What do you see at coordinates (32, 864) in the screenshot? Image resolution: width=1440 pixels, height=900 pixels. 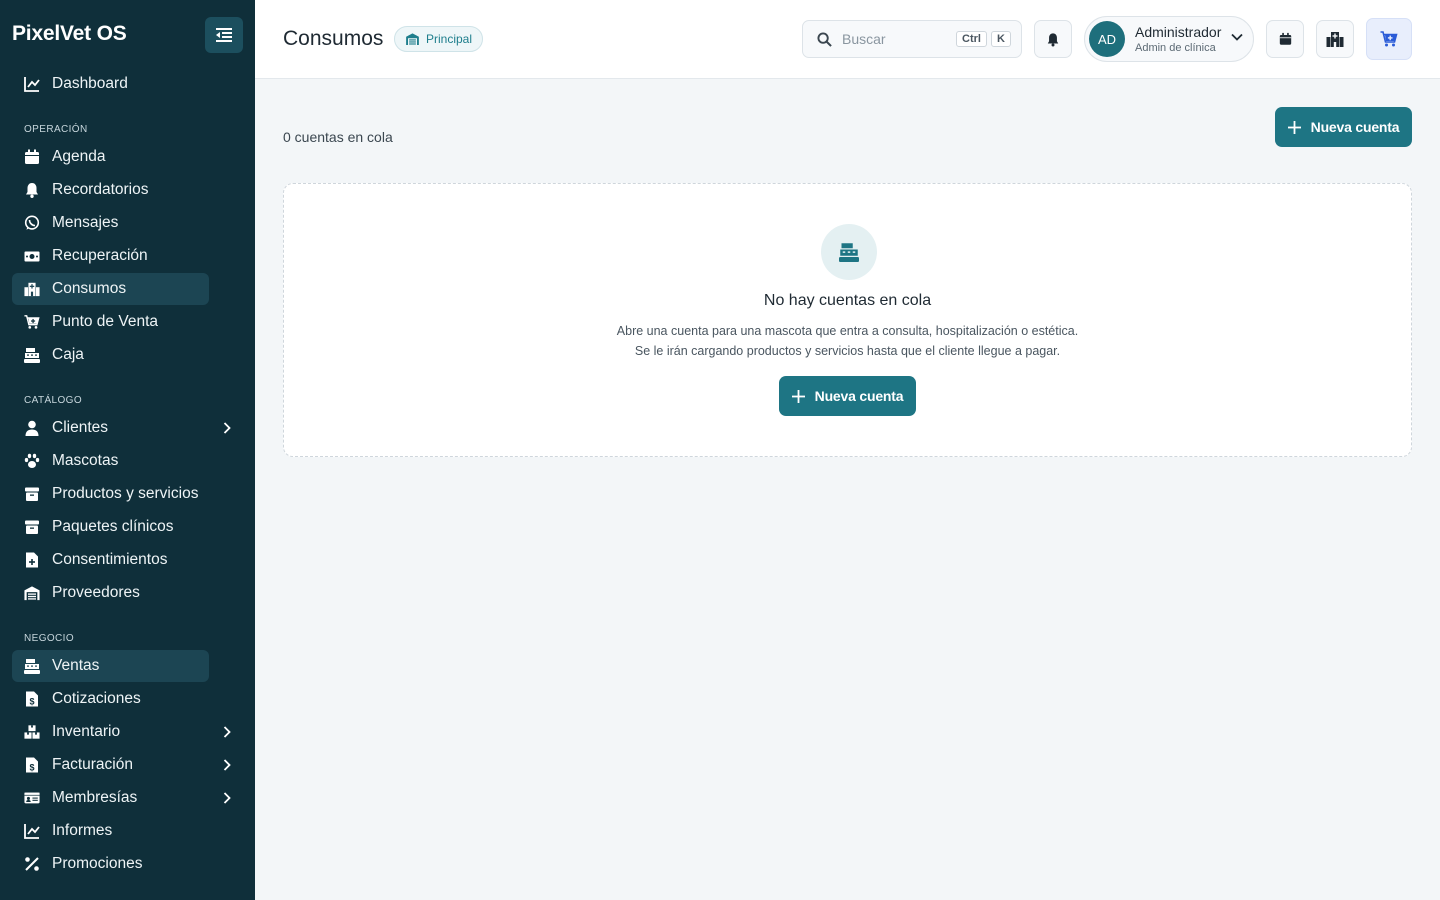 I see `percent-icon` at bounding box center [32, 864].